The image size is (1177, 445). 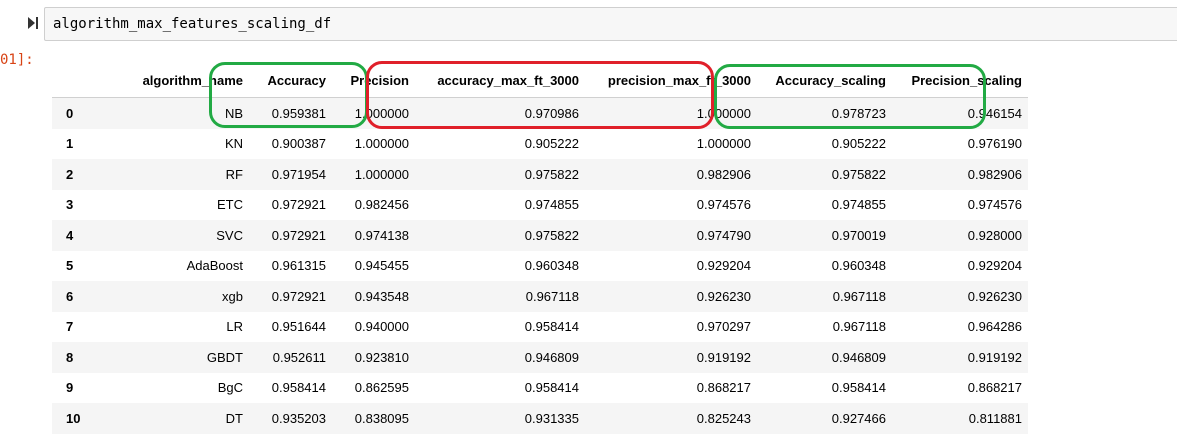 What do you see at coordinates (994, 205) in the screenshot?
I see `cell-precision-scaling: 0.974576` at bounding box center [994, 205].